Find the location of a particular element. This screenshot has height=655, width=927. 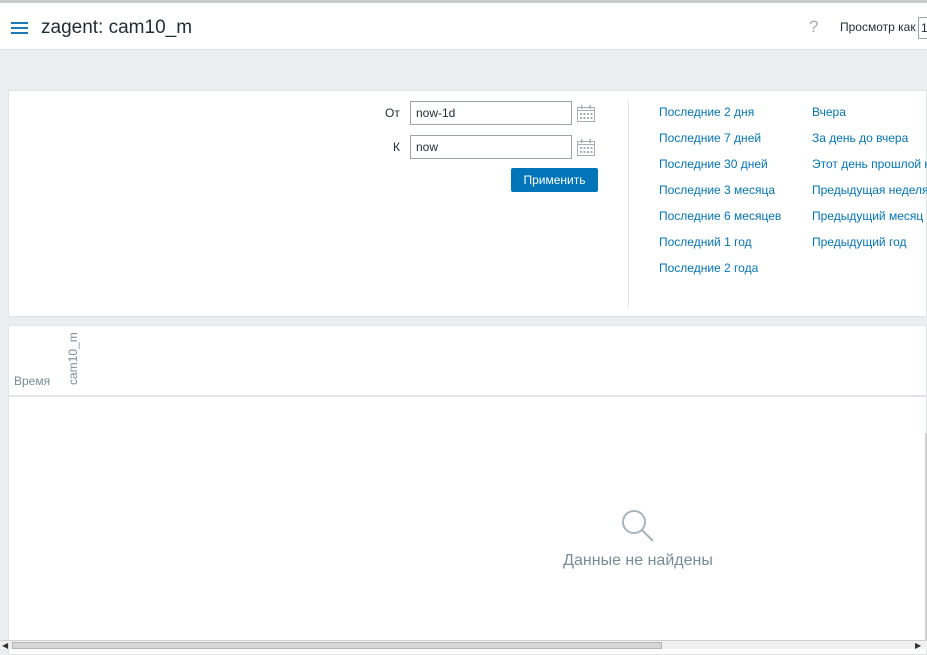

view-as-select: 1 is located at coordinates (922, 28).